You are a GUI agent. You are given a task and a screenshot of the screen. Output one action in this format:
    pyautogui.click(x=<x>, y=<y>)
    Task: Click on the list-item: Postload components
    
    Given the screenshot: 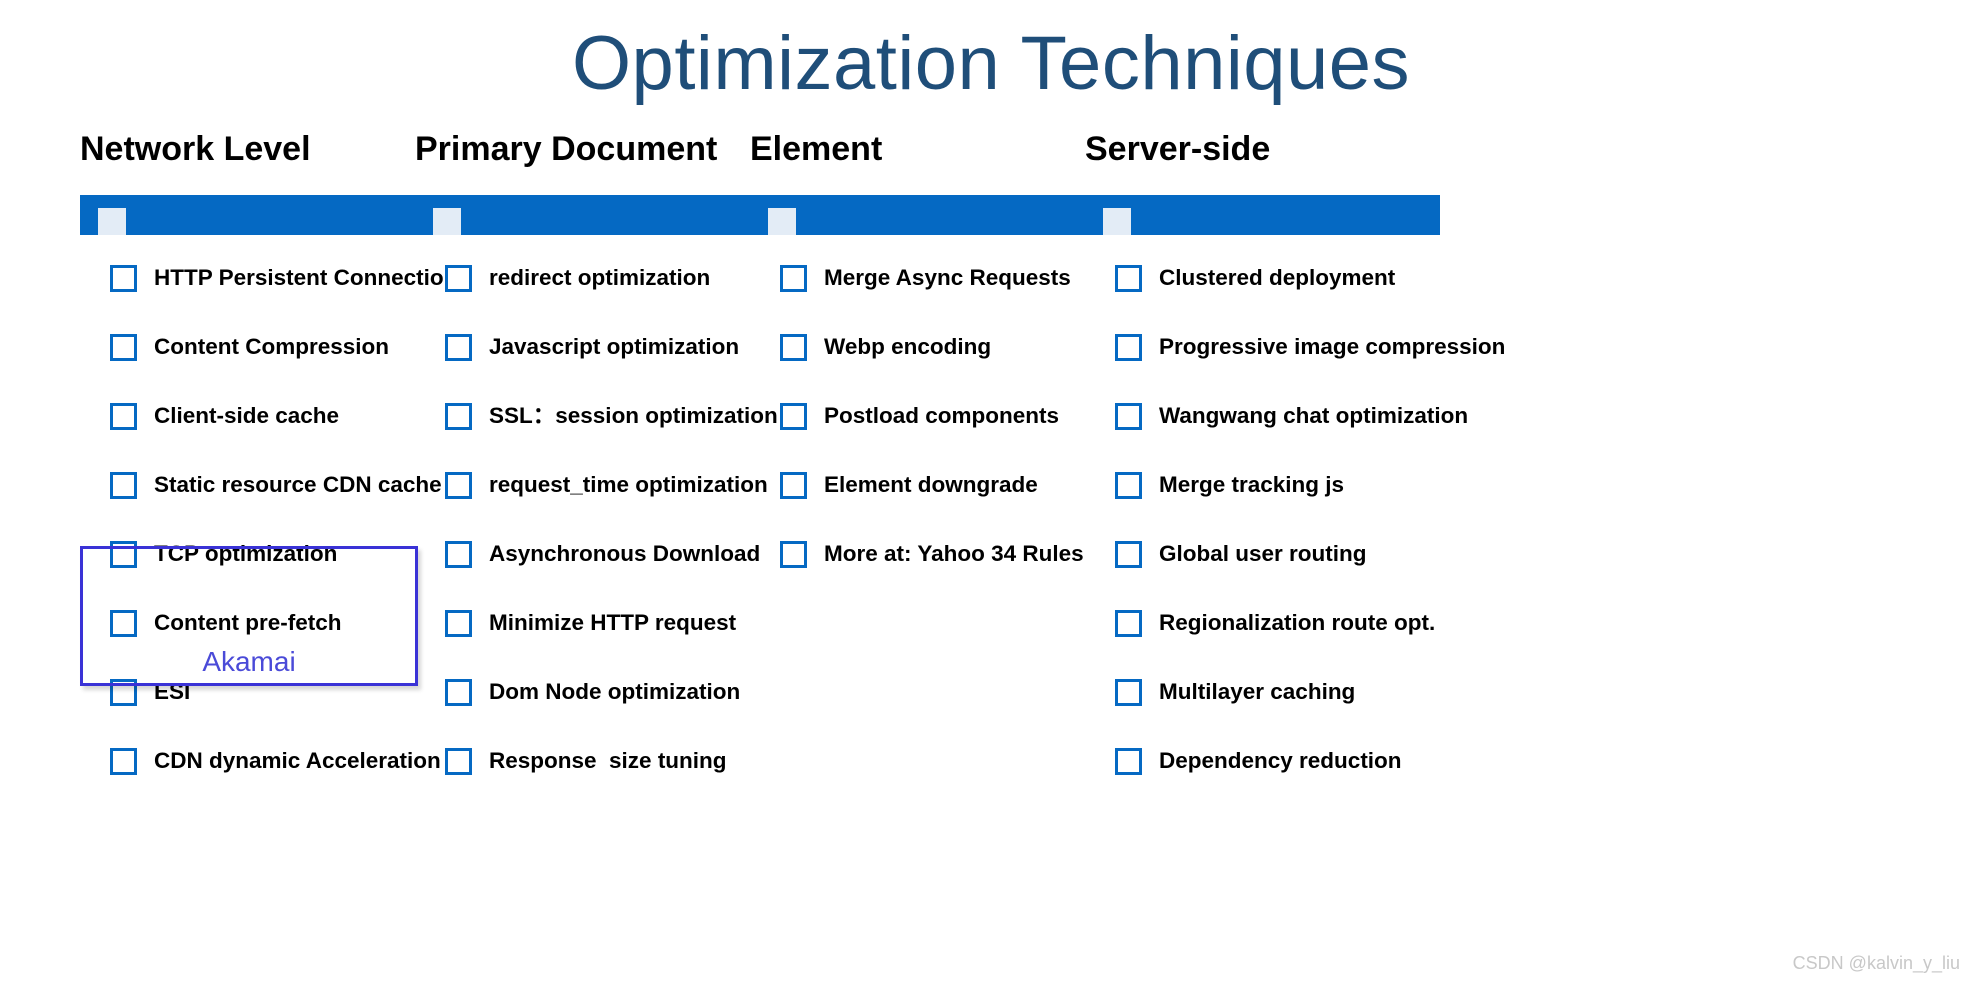 What is the action you would take?
    pyautogui.click(x=927, y=436)
    